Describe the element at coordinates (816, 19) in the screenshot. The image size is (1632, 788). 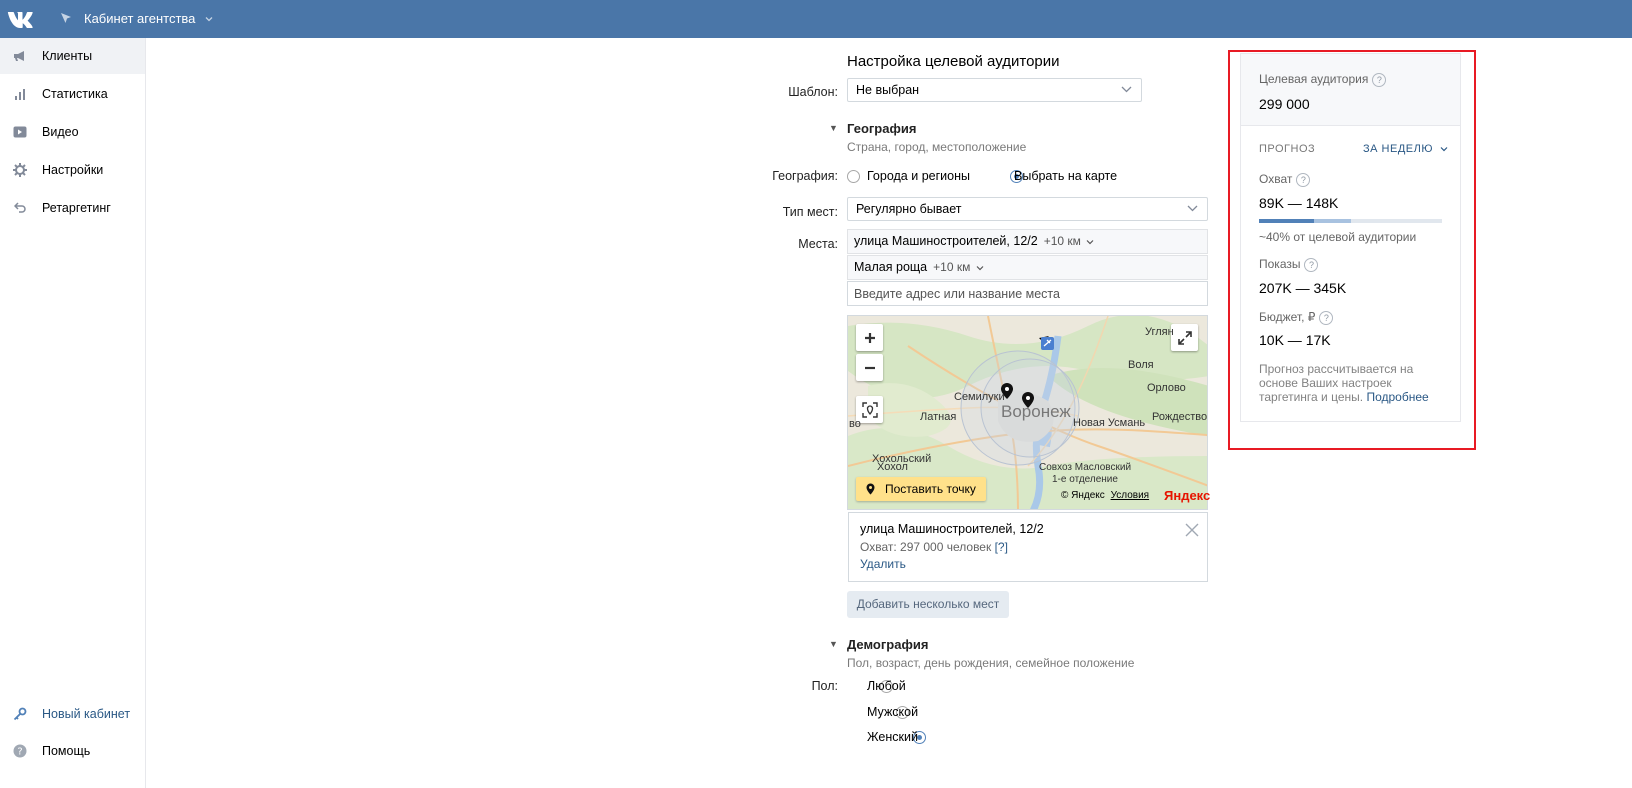
I see `top-bar: Кабинет агентства` at that location.